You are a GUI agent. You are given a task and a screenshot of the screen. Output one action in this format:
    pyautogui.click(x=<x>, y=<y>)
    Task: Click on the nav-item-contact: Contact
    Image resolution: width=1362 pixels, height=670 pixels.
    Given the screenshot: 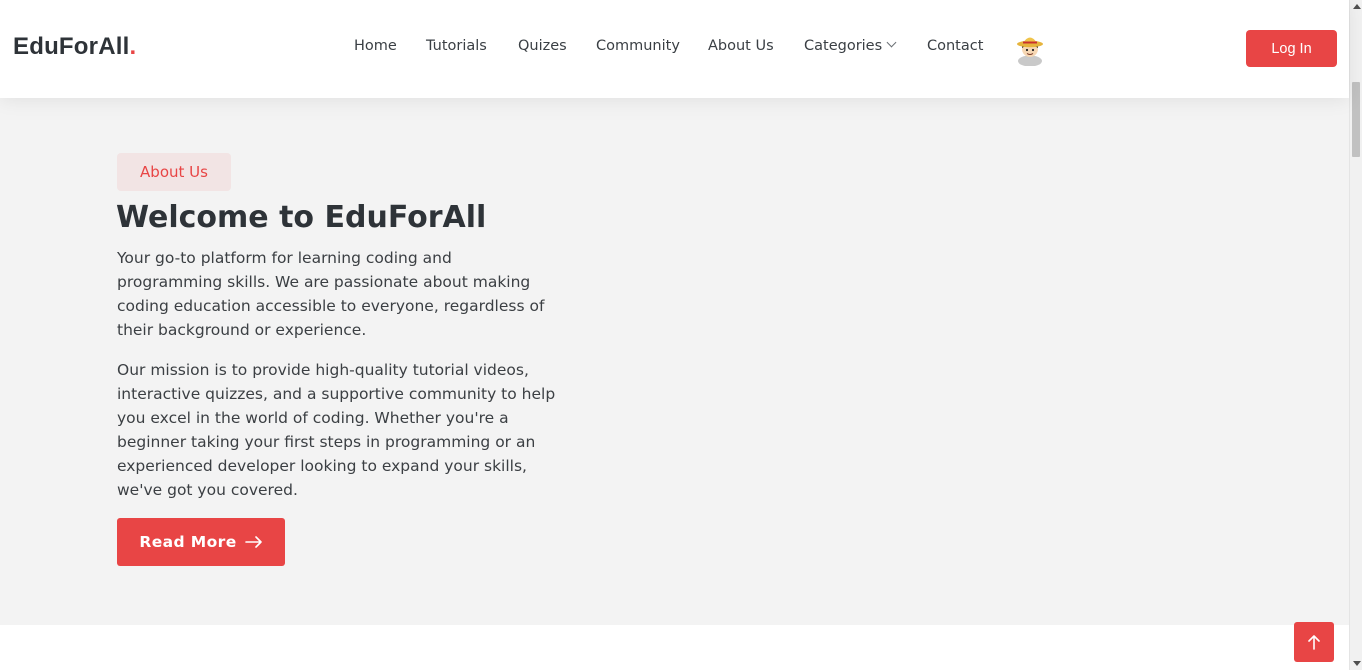 What is the action you would take?
    pyautogui.click(x=955, y=46)
    